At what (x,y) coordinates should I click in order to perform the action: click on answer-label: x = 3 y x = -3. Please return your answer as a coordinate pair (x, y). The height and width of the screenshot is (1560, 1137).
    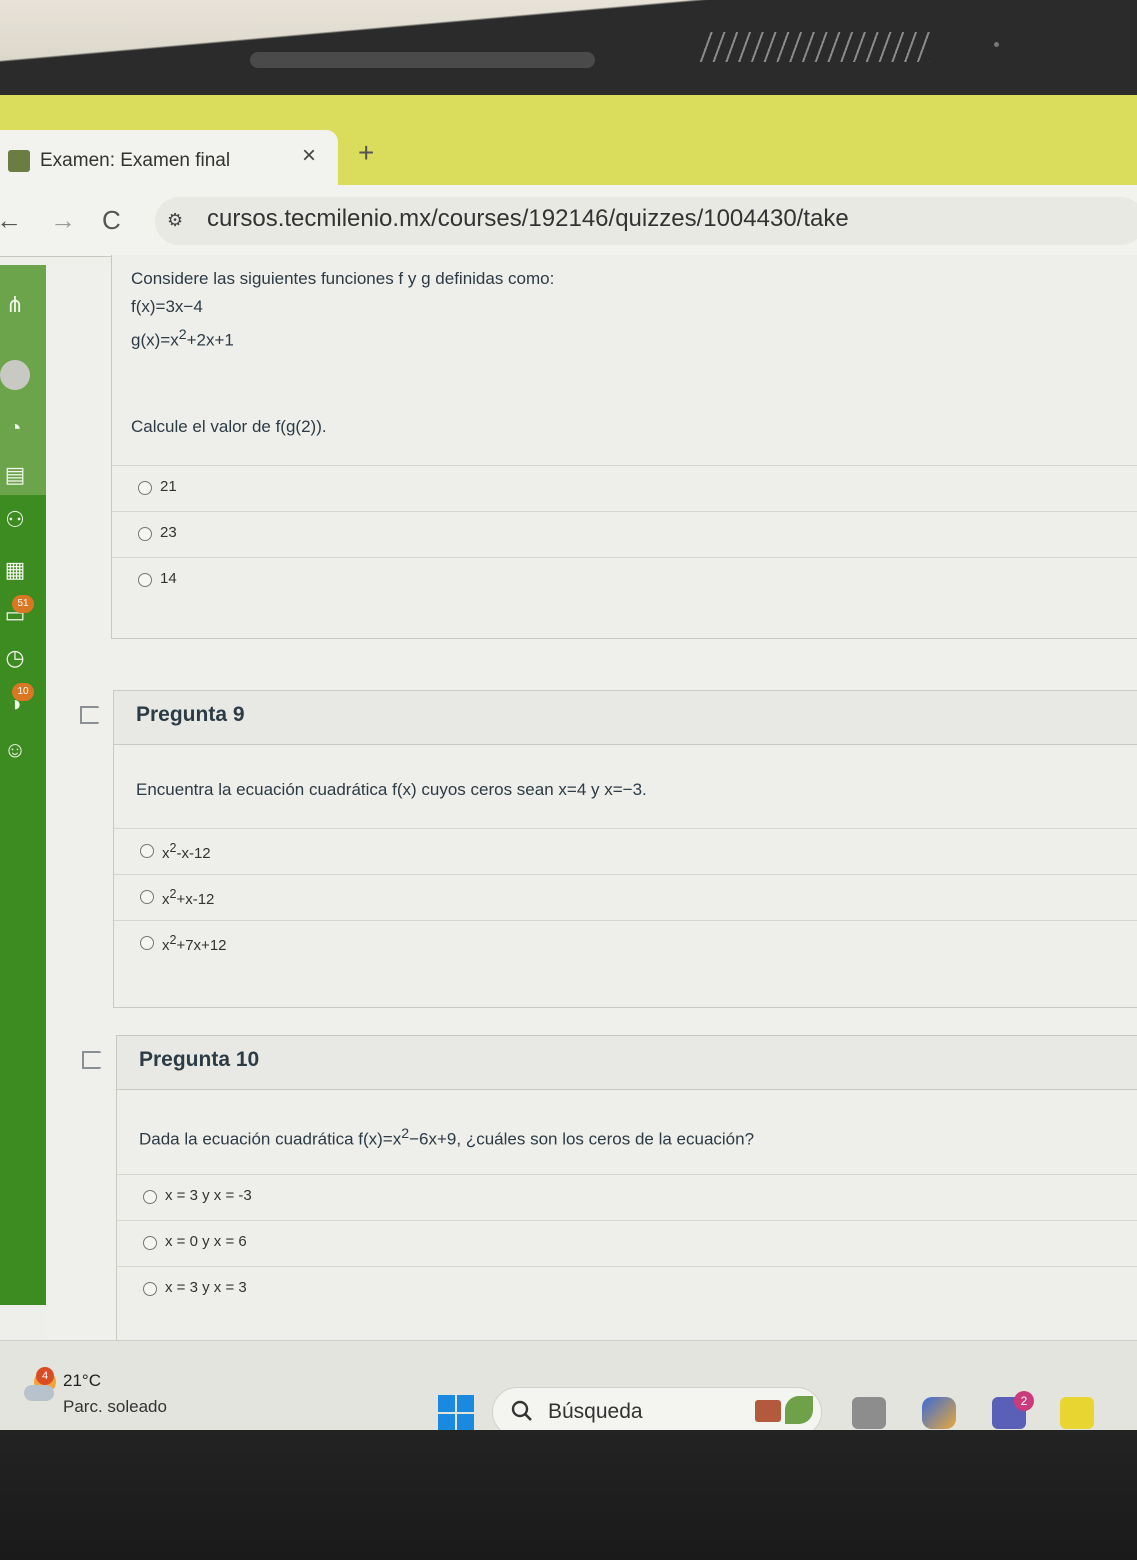
    Looking at the image, I should click on (208, 1195).